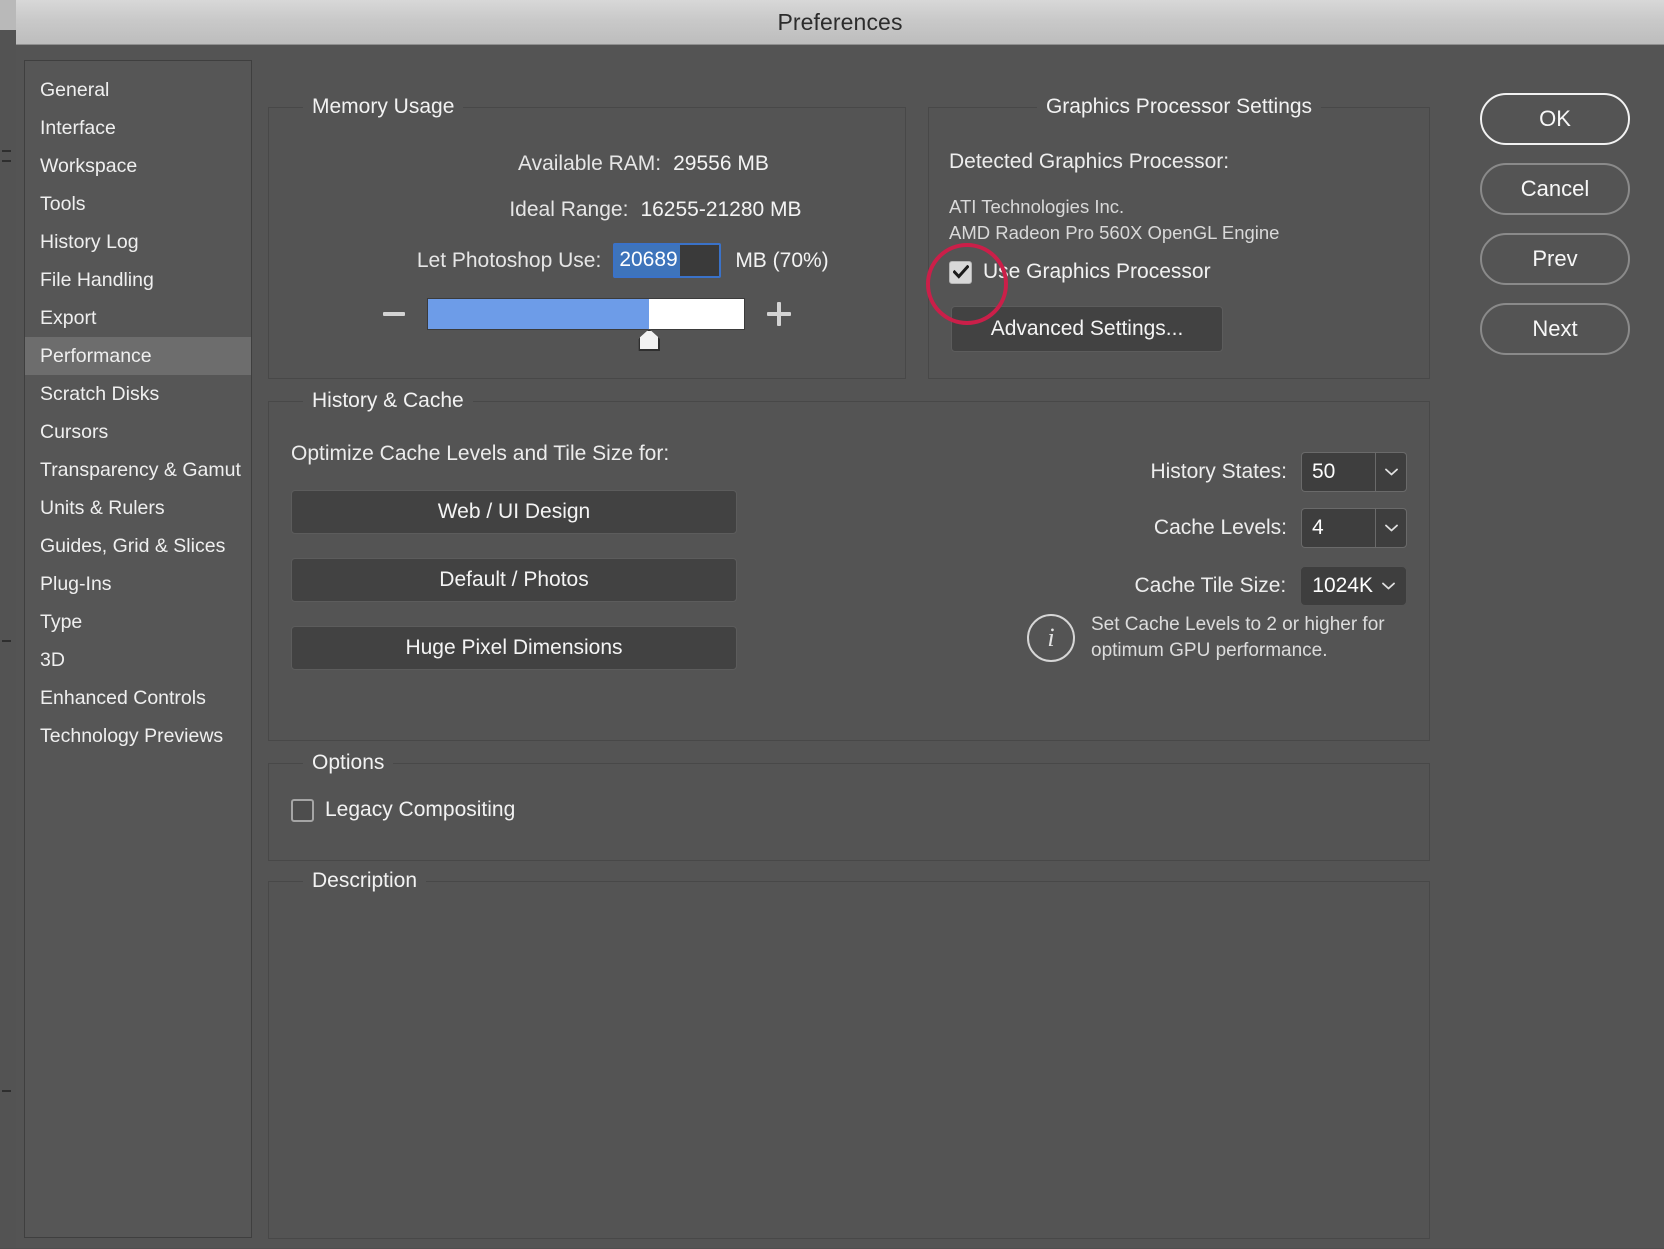 Image resolution: width=1664 pixels, height=1249 pixels. What do you see at coordinates (420, 809) in the screenshot?
I see `legacy-compositing-label: Legacy Compositing` at bounding box center [420, 809].